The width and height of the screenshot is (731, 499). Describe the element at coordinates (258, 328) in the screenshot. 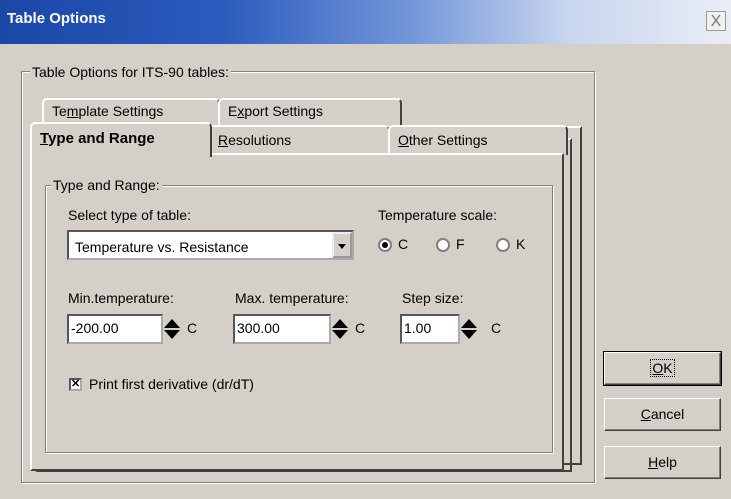

I see `max-temperature-value: 300.00` at that location.